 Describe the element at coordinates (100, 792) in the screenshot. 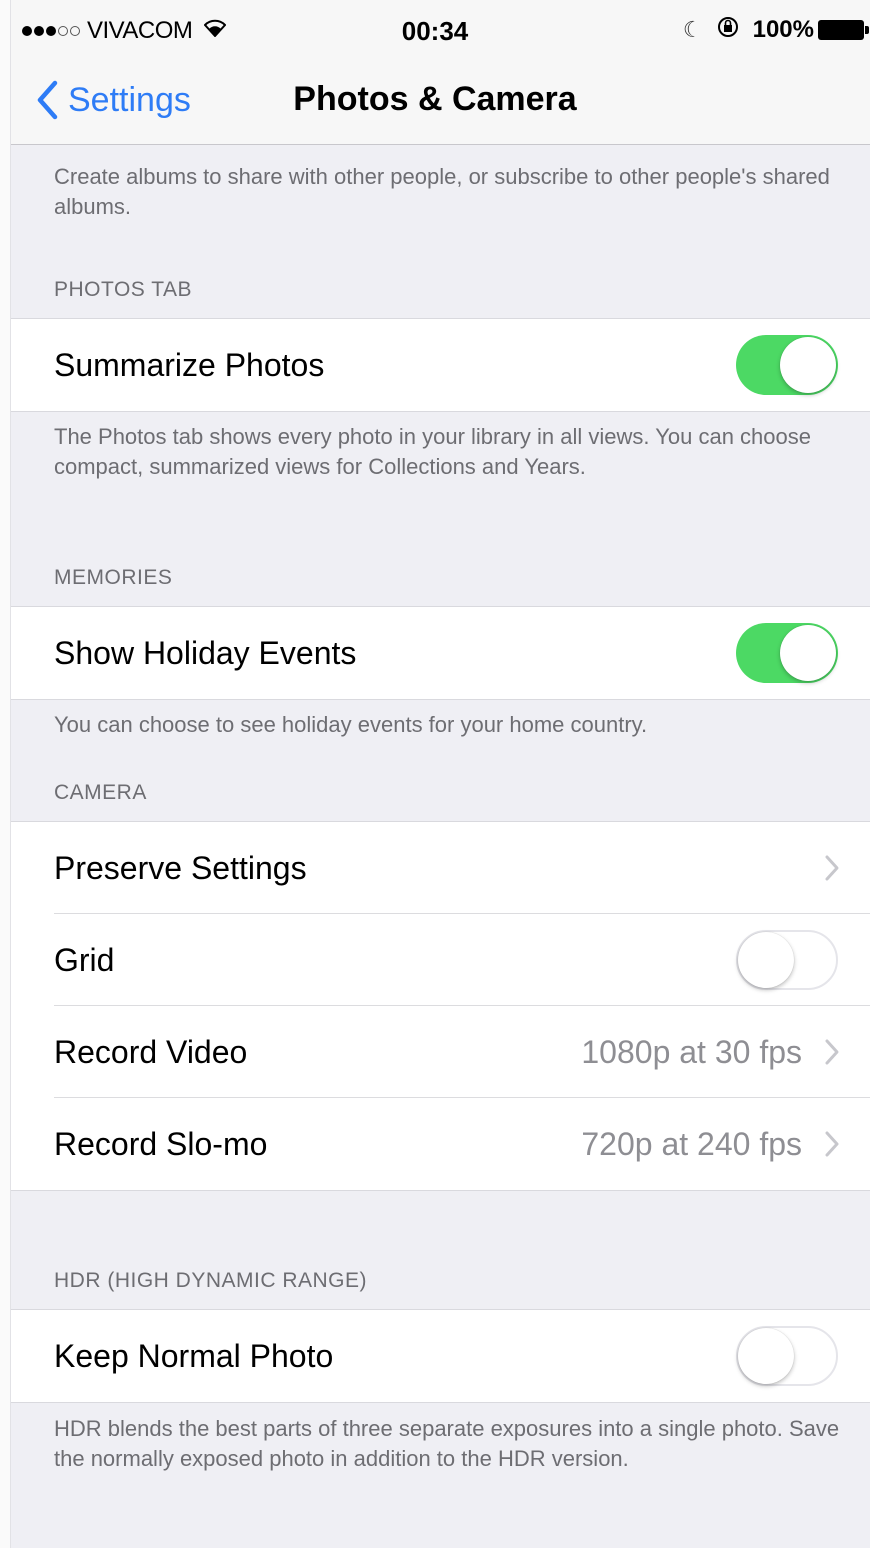

I see `camera-header: CAMERA` at that location.